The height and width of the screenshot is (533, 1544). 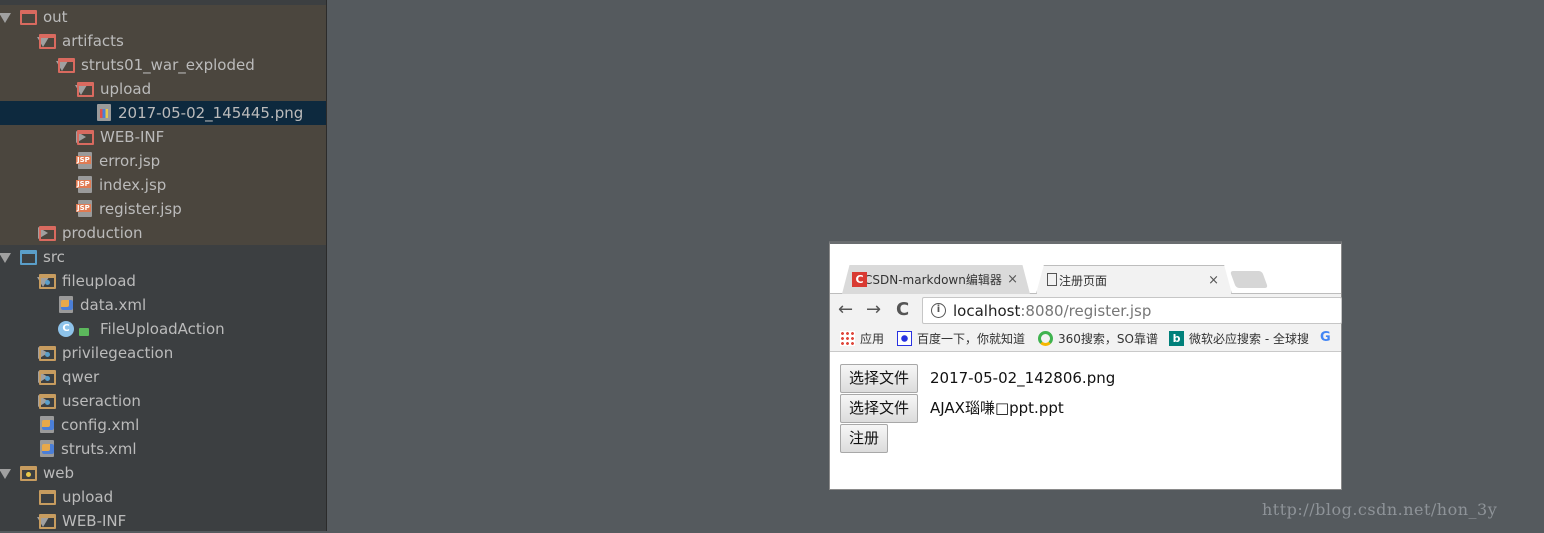 I want to click on new-tab-button, so click(x=1249, y=279).